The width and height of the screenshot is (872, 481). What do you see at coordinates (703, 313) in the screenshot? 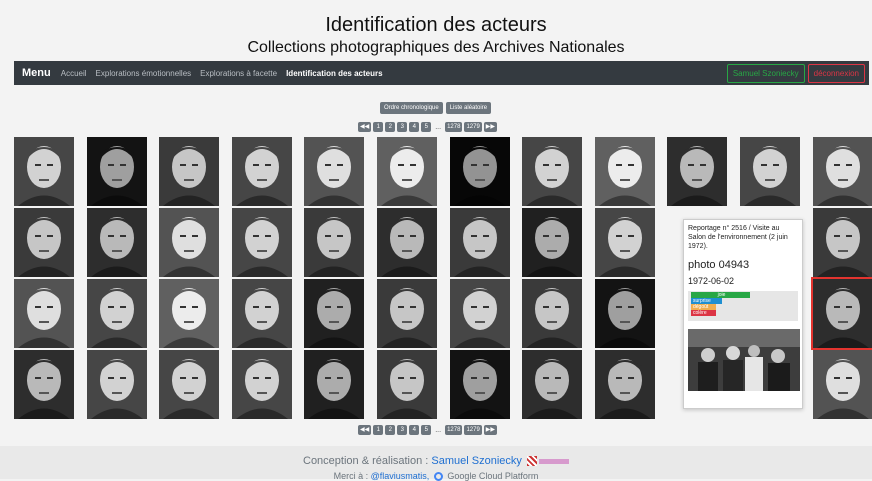
I see `emotion-bar: colère` at bounding box center [703, 313].